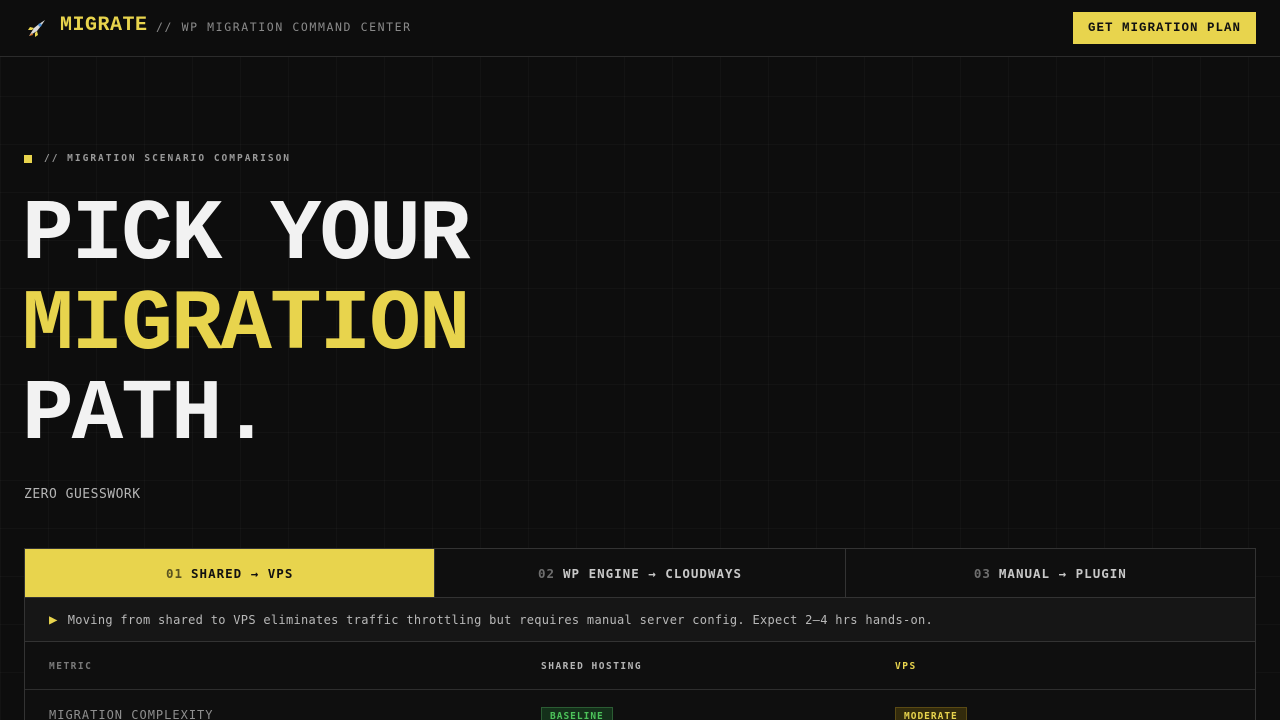  What do you see at coordinates (131, 714) in the screenshot?
I see `row-metric-label: MIGRATION COMPLEXITY` at bounding box center [131, 714].